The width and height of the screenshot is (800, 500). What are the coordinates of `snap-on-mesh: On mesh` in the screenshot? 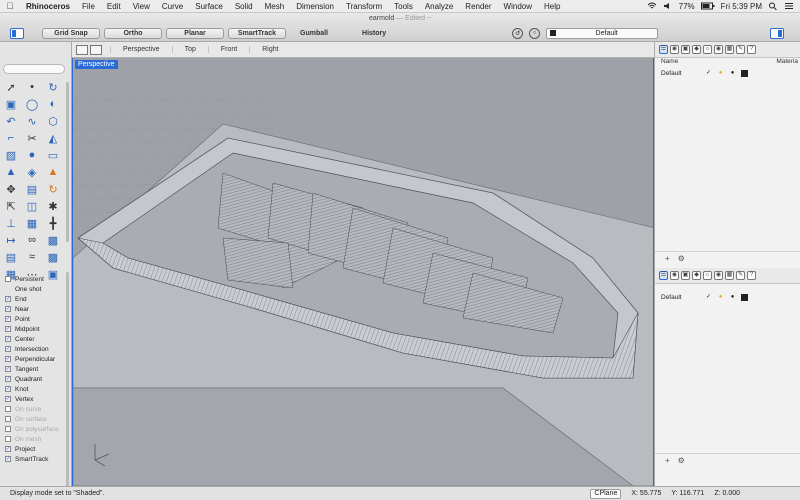 It's located at (36, 439).